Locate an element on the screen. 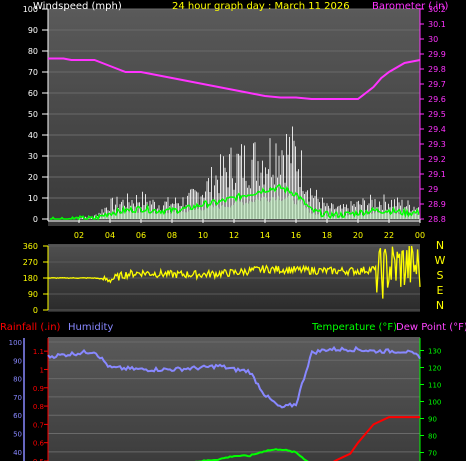  chart-title: 24 hour graph day : March 11 2026 is located at coordinates (261, 6).